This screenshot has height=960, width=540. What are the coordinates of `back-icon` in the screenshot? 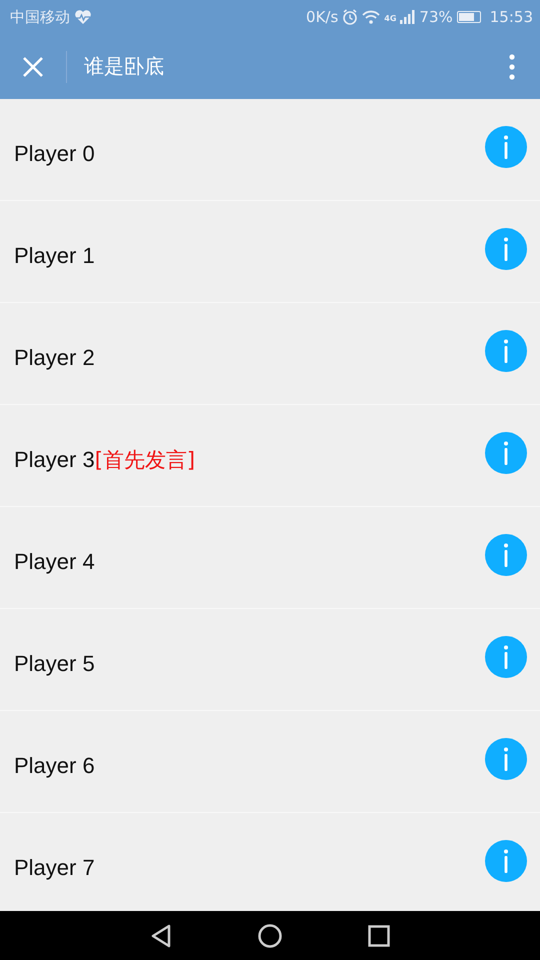 It's located at (161, 936).